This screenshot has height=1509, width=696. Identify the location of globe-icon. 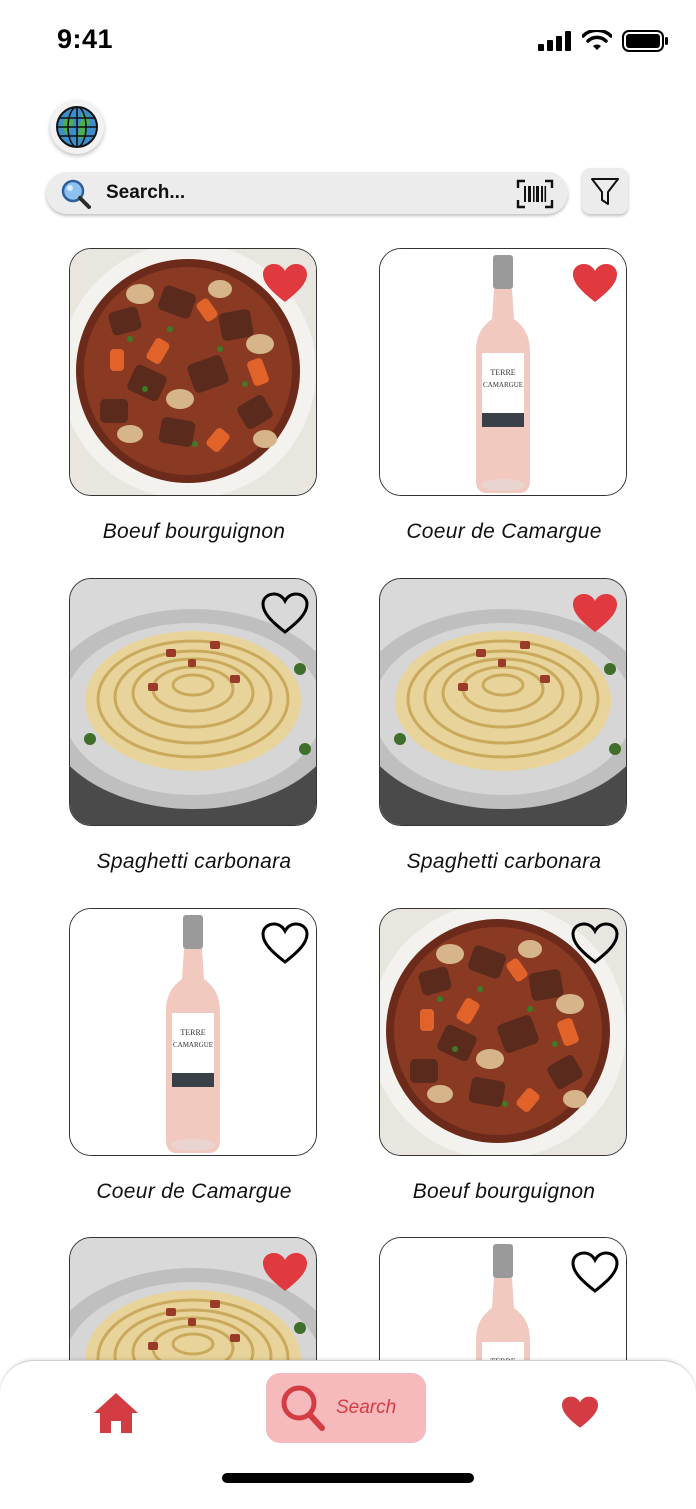
(77, 127).